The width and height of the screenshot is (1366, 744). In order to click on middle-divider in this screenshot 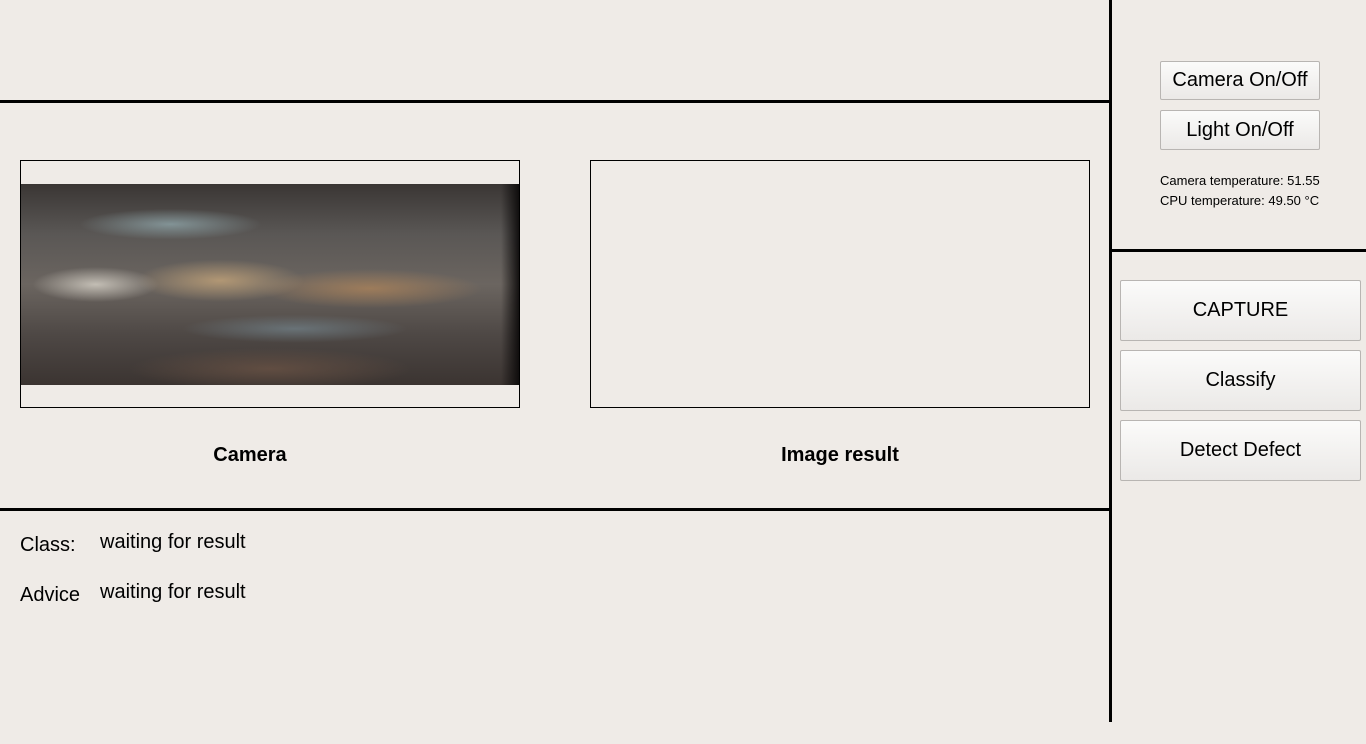, I will do `click(555, 509)`.